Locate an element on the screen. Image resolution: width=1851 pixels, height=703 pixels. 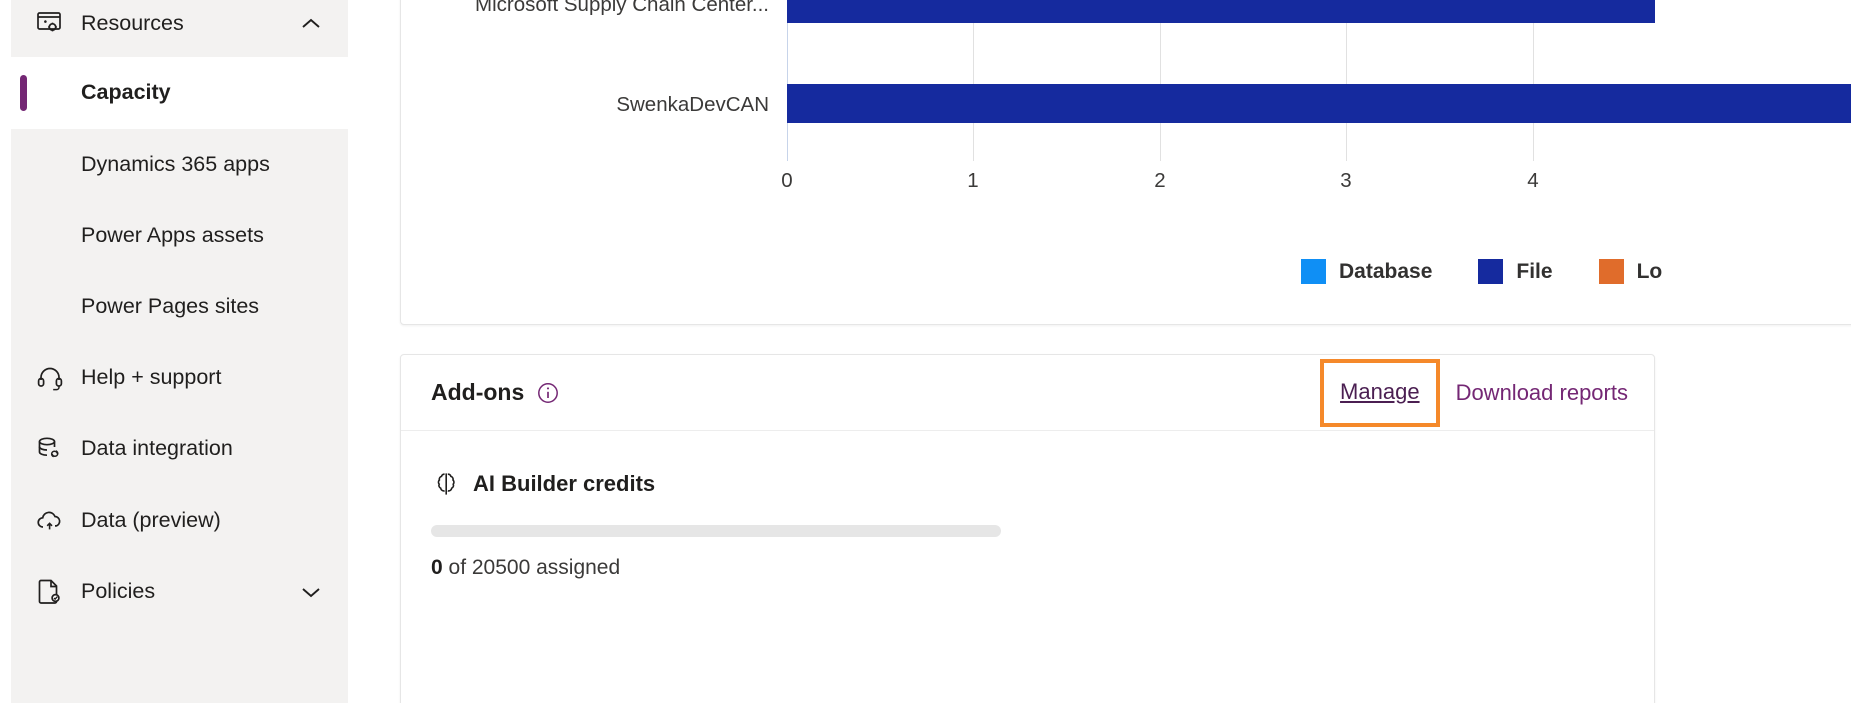
manage-link: Manage is located at coordinates (1380, 391).